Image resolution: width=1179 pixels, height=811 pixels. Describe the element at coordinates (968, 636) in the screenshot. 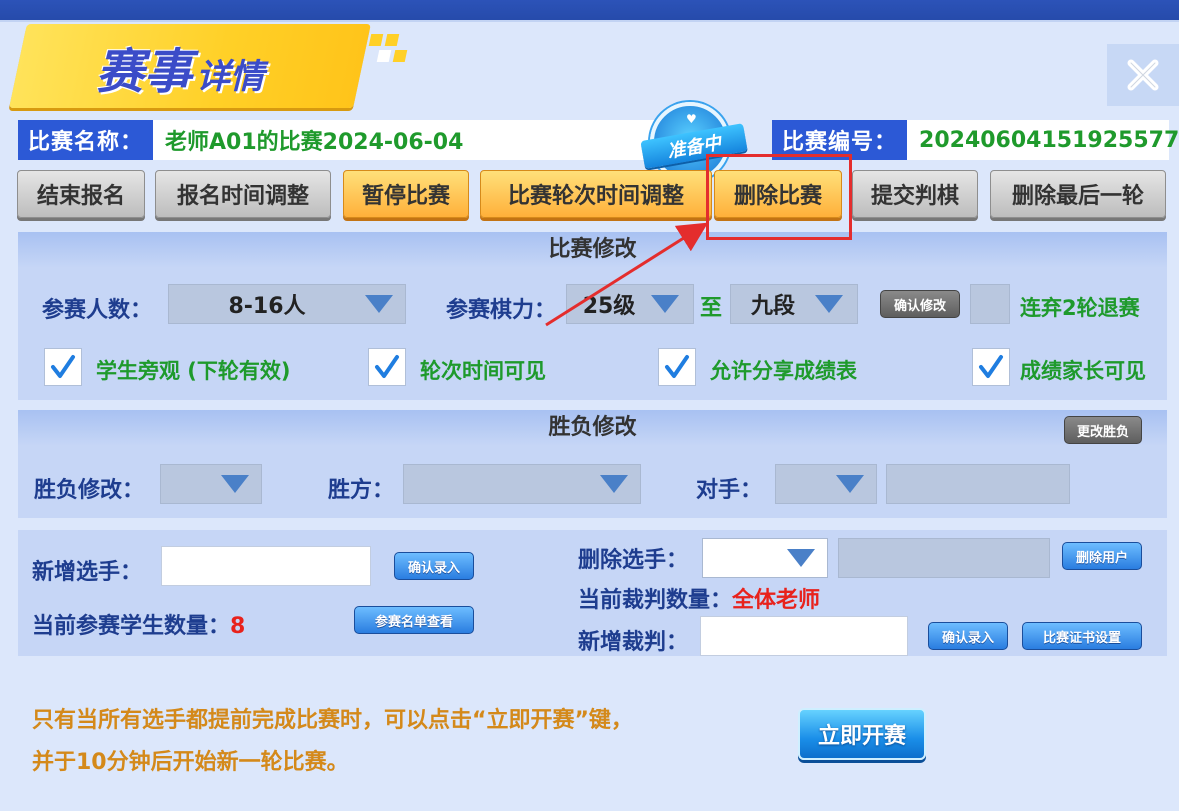

I see `confirm-add-referee-button: 确认录入` at that location.